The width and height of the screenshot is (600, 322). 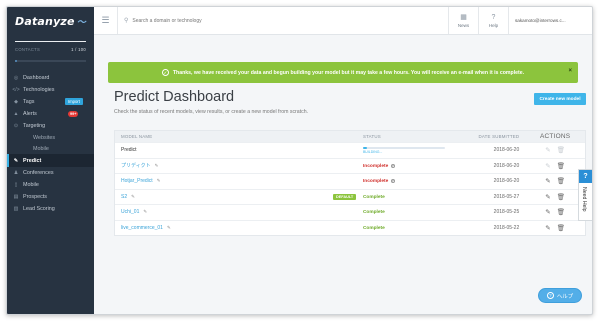 What do you see at coordinates (136, 165) in the screenshot?
I see `model-name-link: プリディクト` at bounding box center [136, 165].